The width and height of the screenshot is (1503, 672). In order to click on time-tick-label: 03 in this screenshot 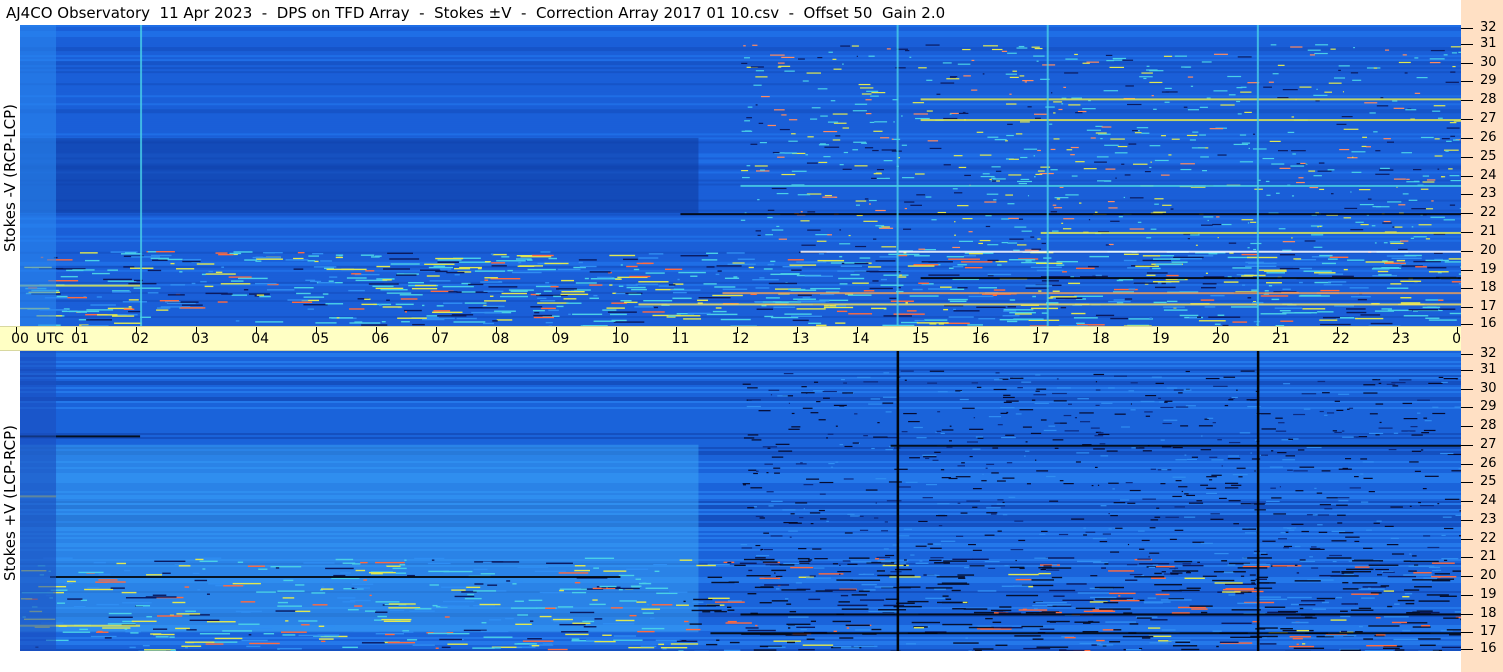, I will do `click(200, 339)`.